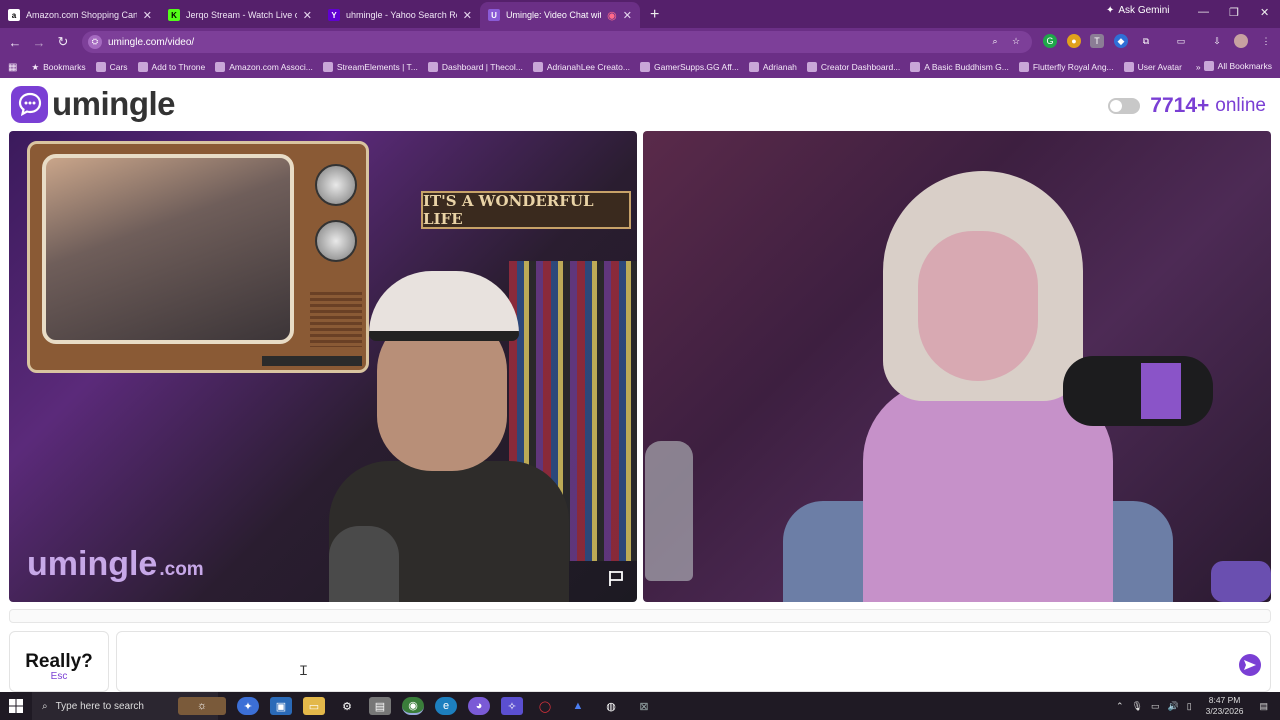 The width and height of the screenshot is (1280, 720). What do you see at coordinates (1198, 67) in the screenshot?
I see `more-bookmarks-icon: »` at bounding box center [1198, 67].